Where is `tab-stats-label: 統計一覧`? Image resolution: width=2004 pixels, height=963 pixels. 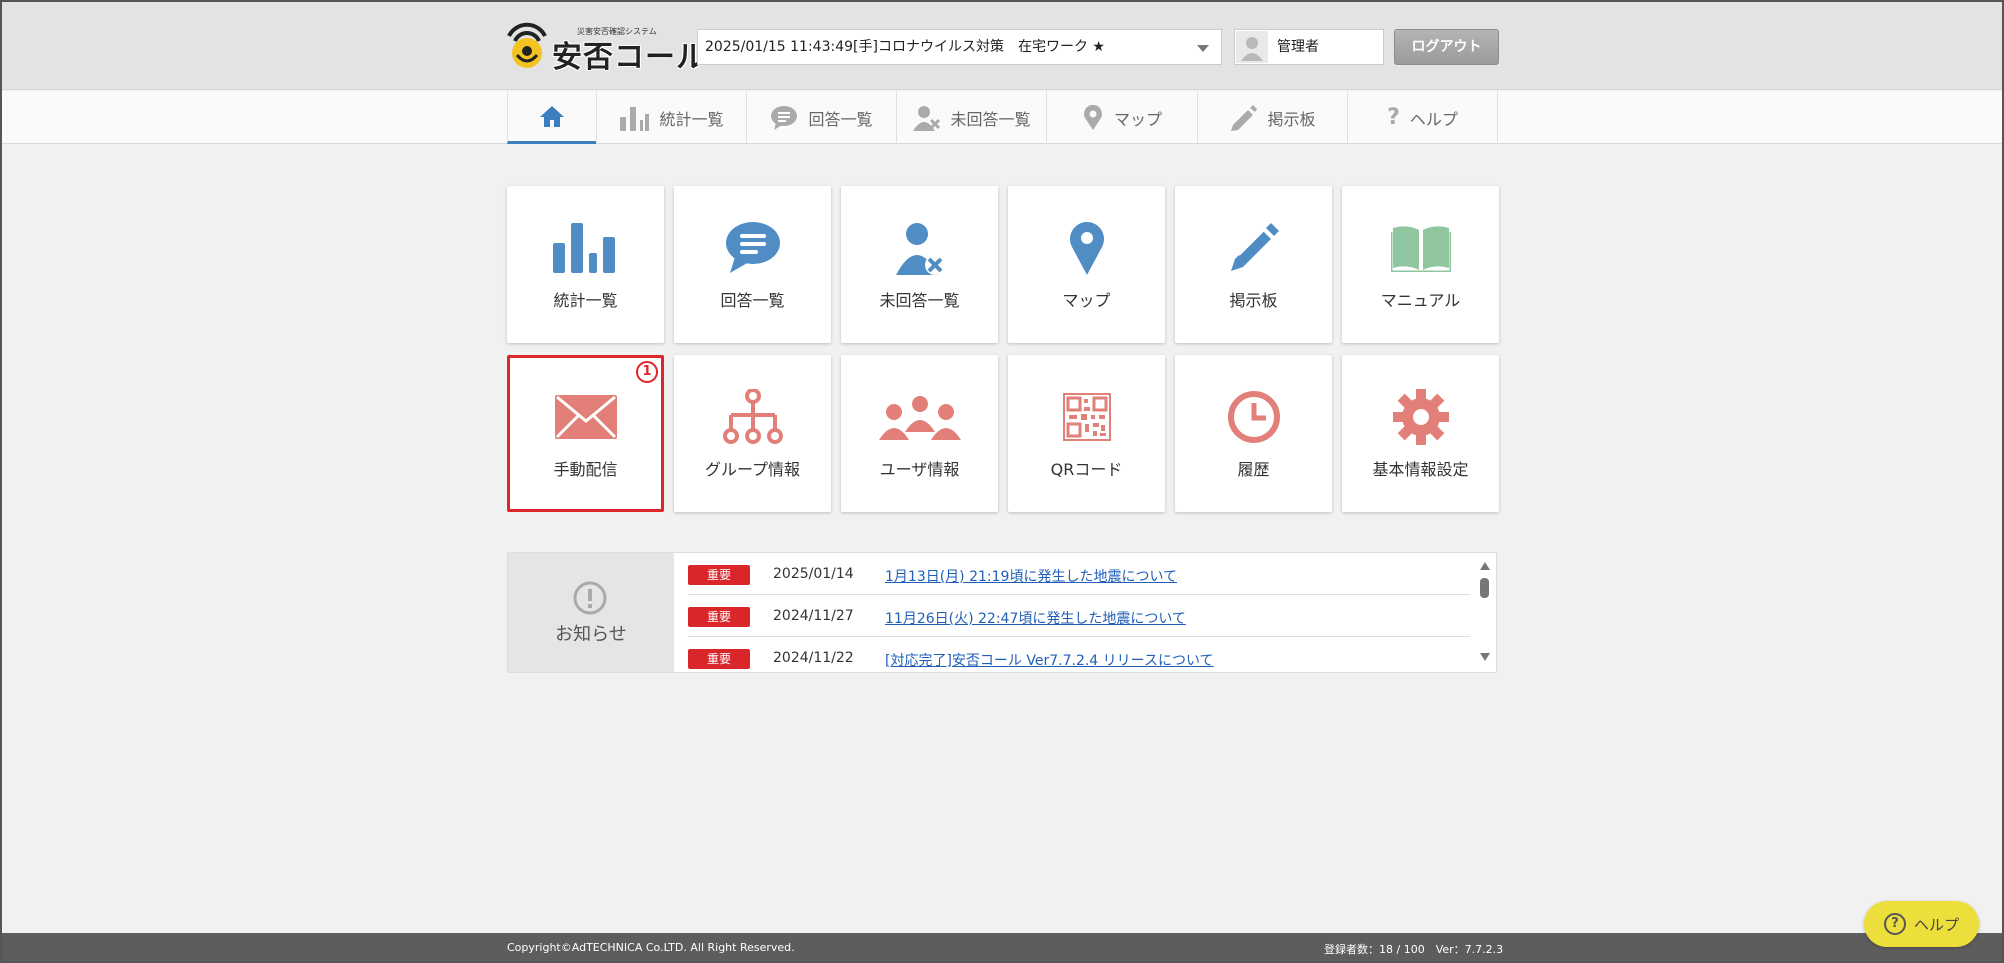
tab-stats-label: 統計一覧 is located at coordinates (691, 119).